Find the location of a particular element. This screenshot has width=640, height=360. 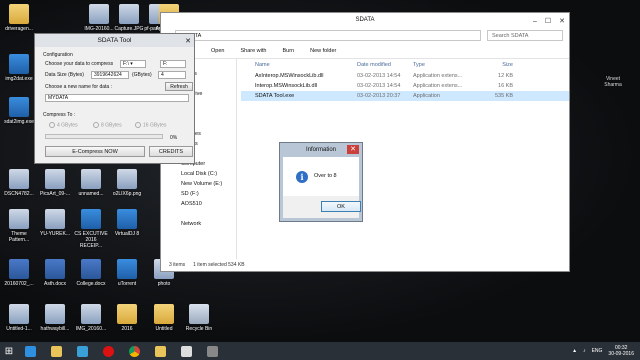

desktop-icon: sdat2img.exe is located at coordinates (19, 111).